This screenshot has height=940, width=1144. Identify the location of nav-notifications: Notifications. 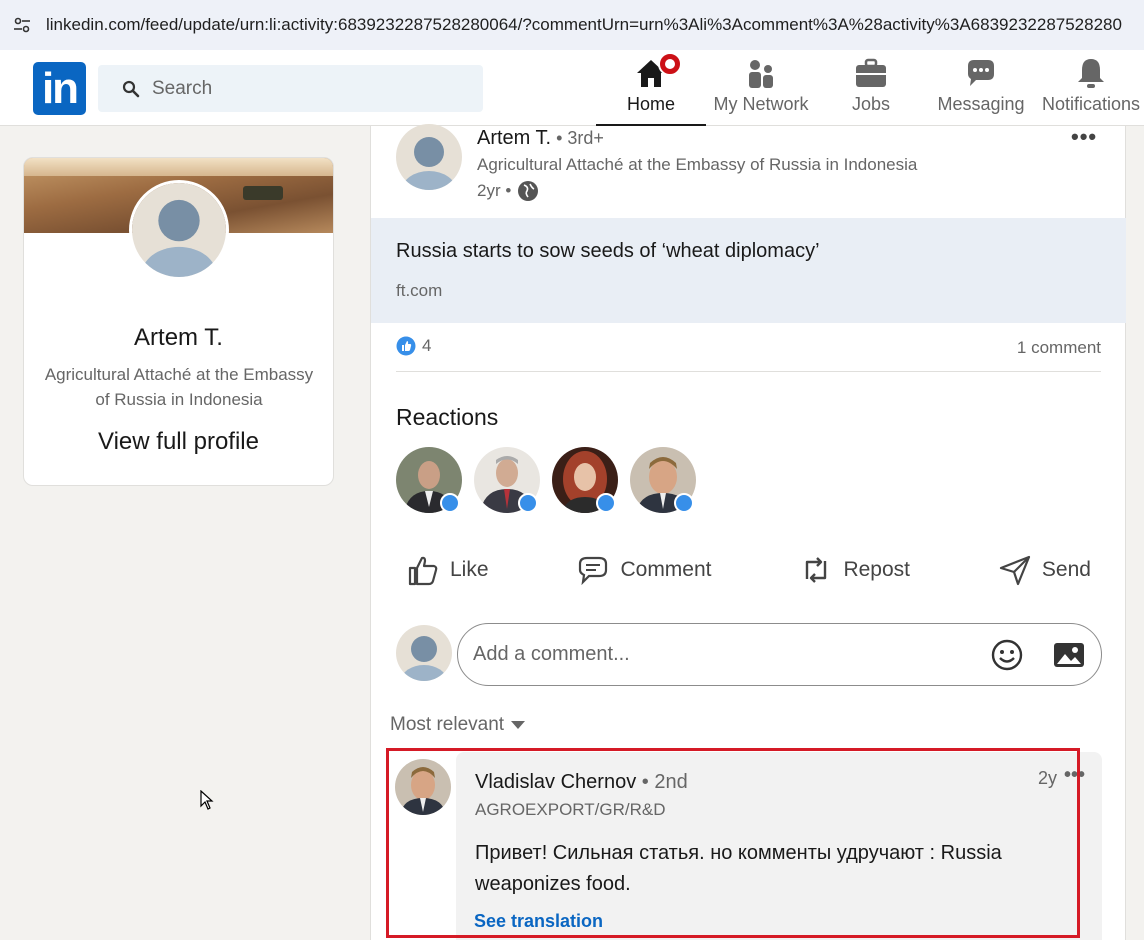
(1091, 91).